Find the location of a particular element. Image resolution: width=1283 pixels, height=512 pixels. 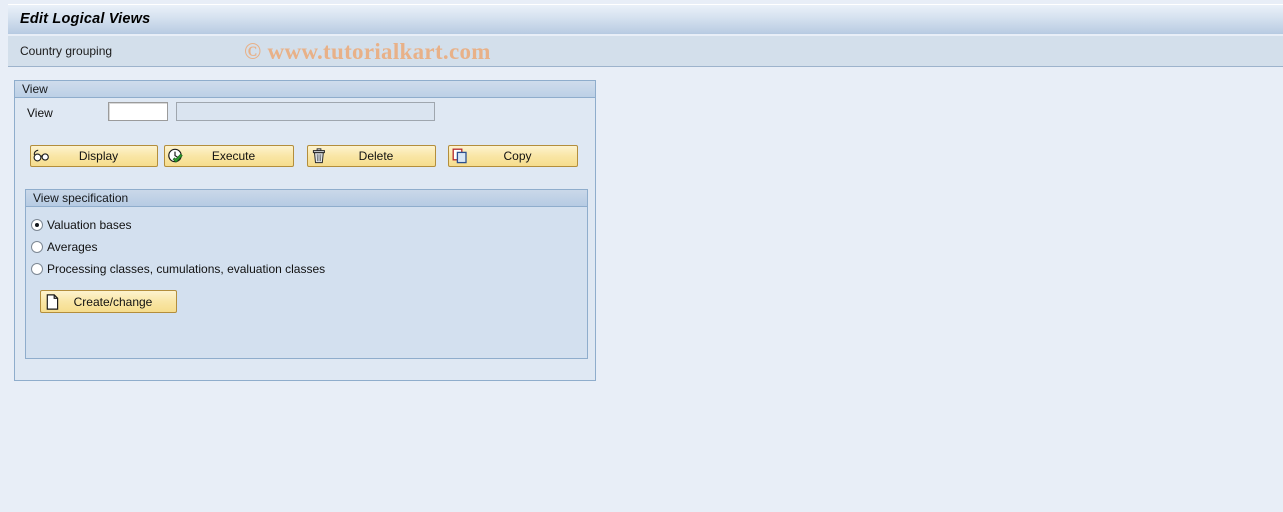

window-title-bar: Edit Logical Views is located at coordinates (645, 19).